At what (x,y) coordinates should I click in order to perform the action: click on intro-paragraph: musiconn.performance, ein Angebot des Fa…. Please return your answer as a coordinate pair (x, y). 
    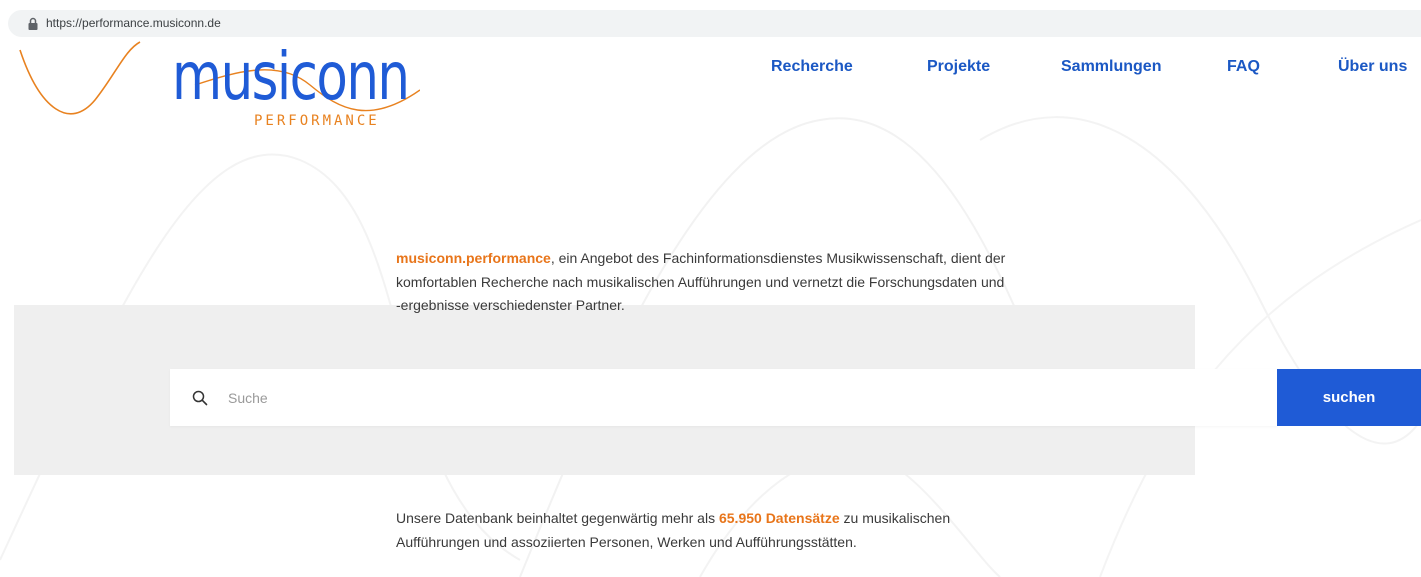
    Looking at the image, I should click on (701, 282).